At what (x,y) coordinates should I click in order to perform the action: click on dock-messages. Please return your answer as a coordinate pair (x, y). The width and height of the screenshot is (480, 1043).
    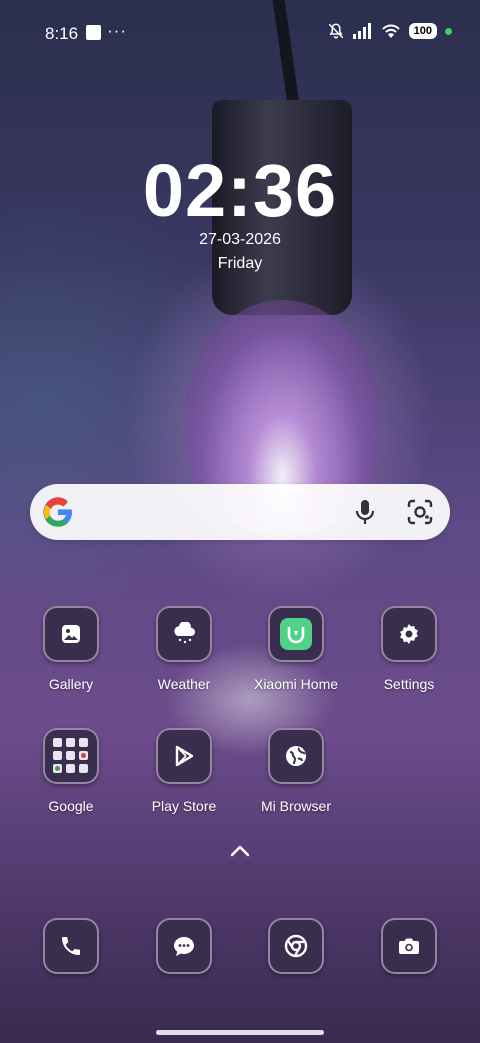
    Looking at the image, I should click on (184, 946).